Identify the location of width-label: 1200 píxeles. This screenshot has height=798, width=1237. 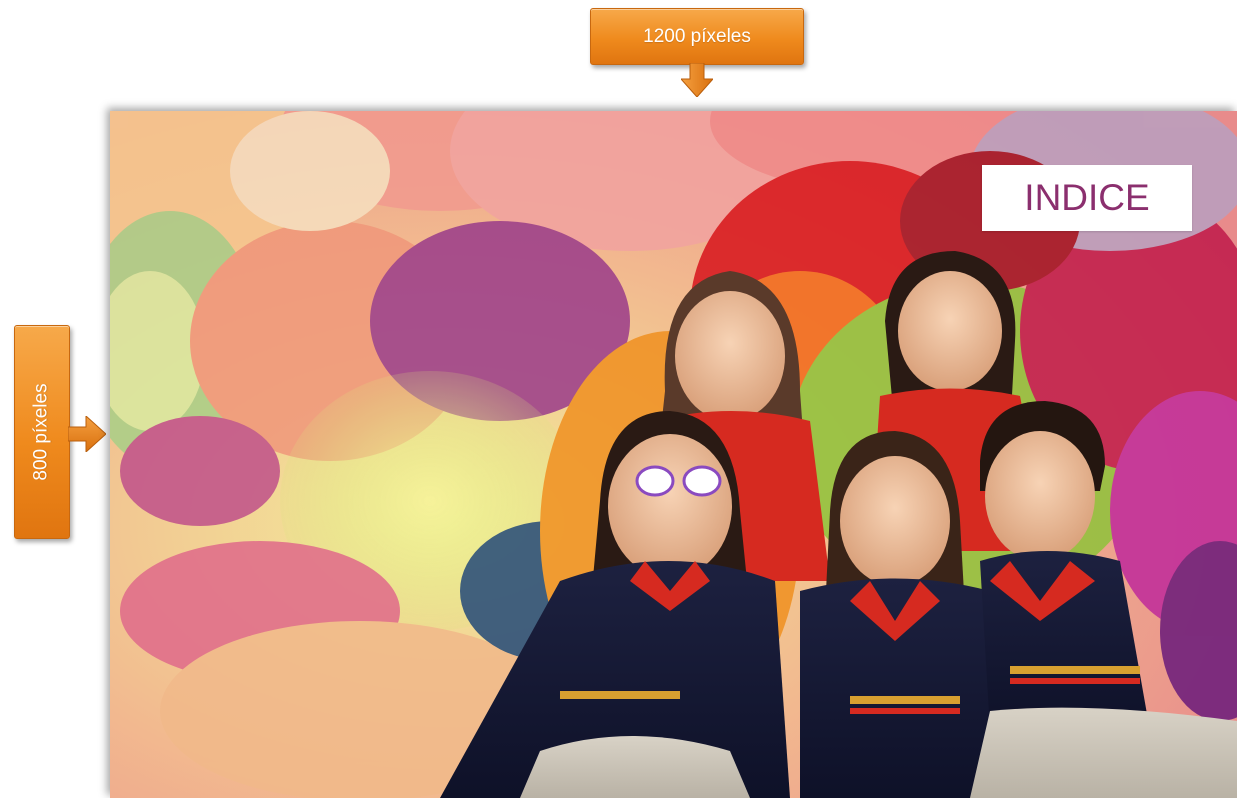
(697, 36).